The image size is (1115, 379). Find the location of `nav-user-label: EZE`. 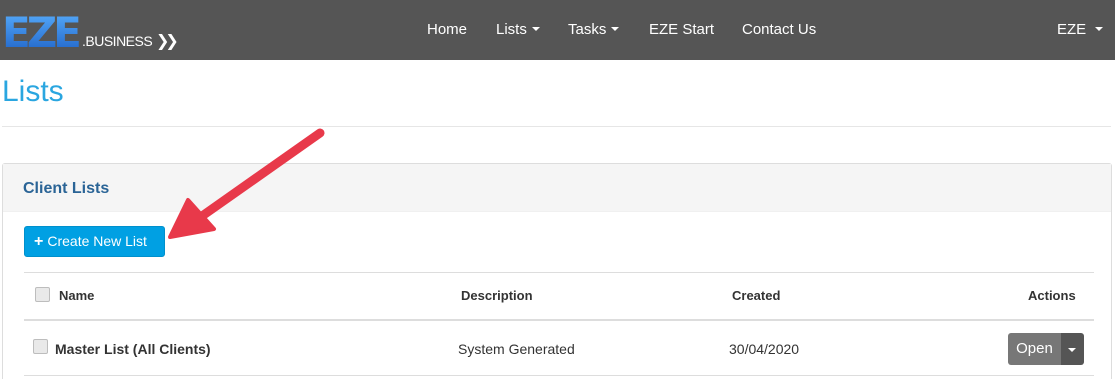

nav-user-label: EZE is located at coordinates (1072, 29).